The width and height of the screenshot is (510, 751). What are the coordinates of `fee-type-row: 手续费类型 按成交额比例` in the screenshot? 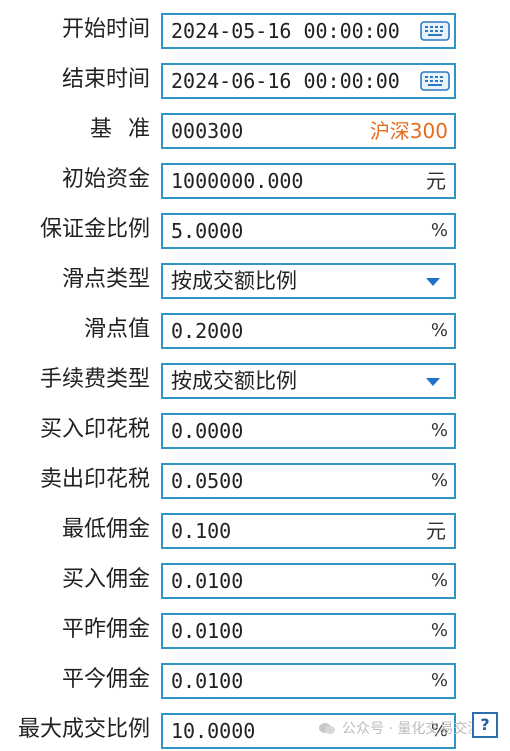 It's located at (255, 380).